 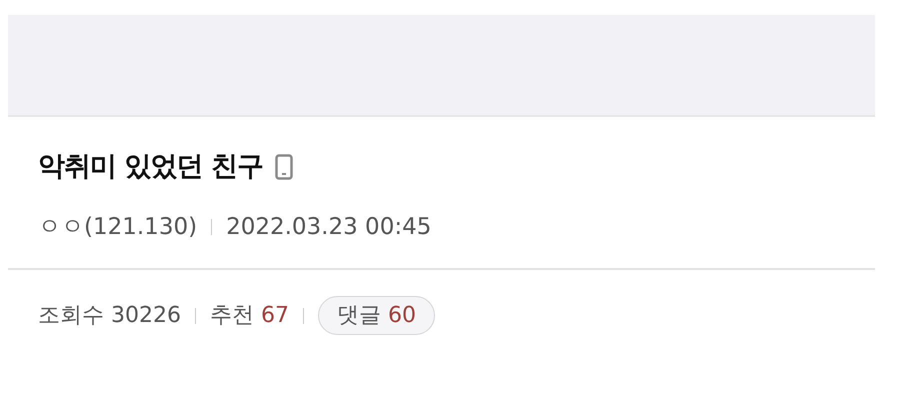 What do you see at coordinates (329, 227) in the screenshot?
I see `post-date: 2022.03.23 00:45` at bounding box center [329, 227].